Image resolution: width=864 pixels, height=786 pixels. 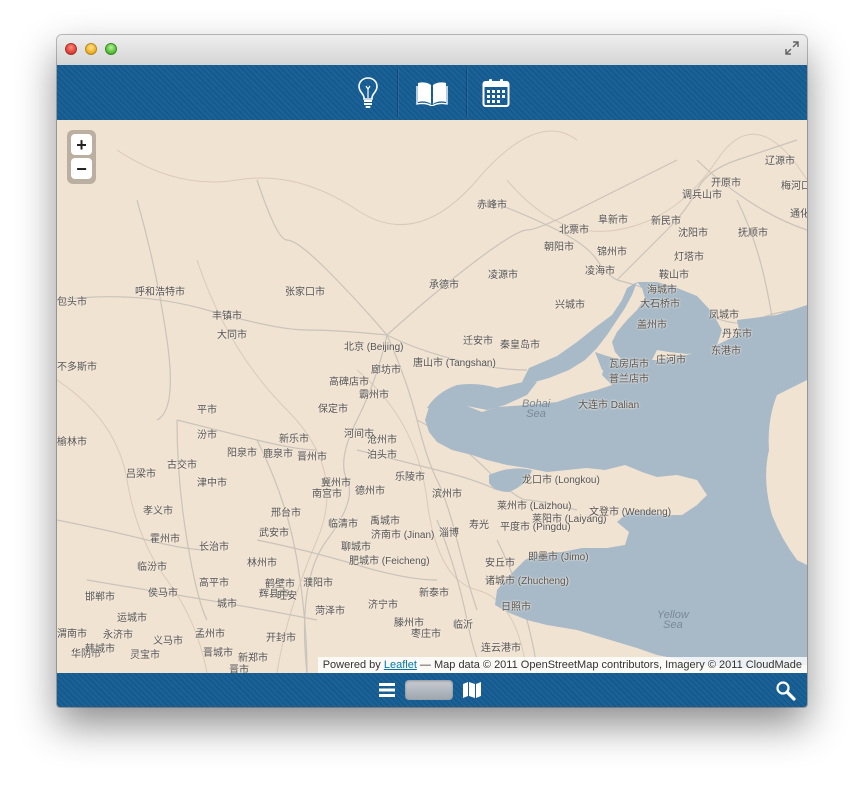 I want to click on place-label: 孝义市, so click(x=158, y=511).